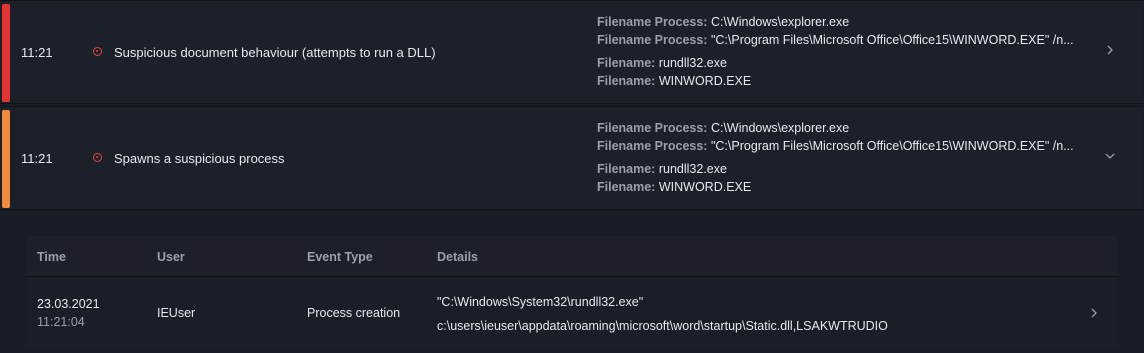 This screenshot has height=353, width=1144. Describe the element at coordinates (540, 302) in the screenshot. I see `event-details-line1: "C:\Windows\System32\rundll32.exe"` at that location.